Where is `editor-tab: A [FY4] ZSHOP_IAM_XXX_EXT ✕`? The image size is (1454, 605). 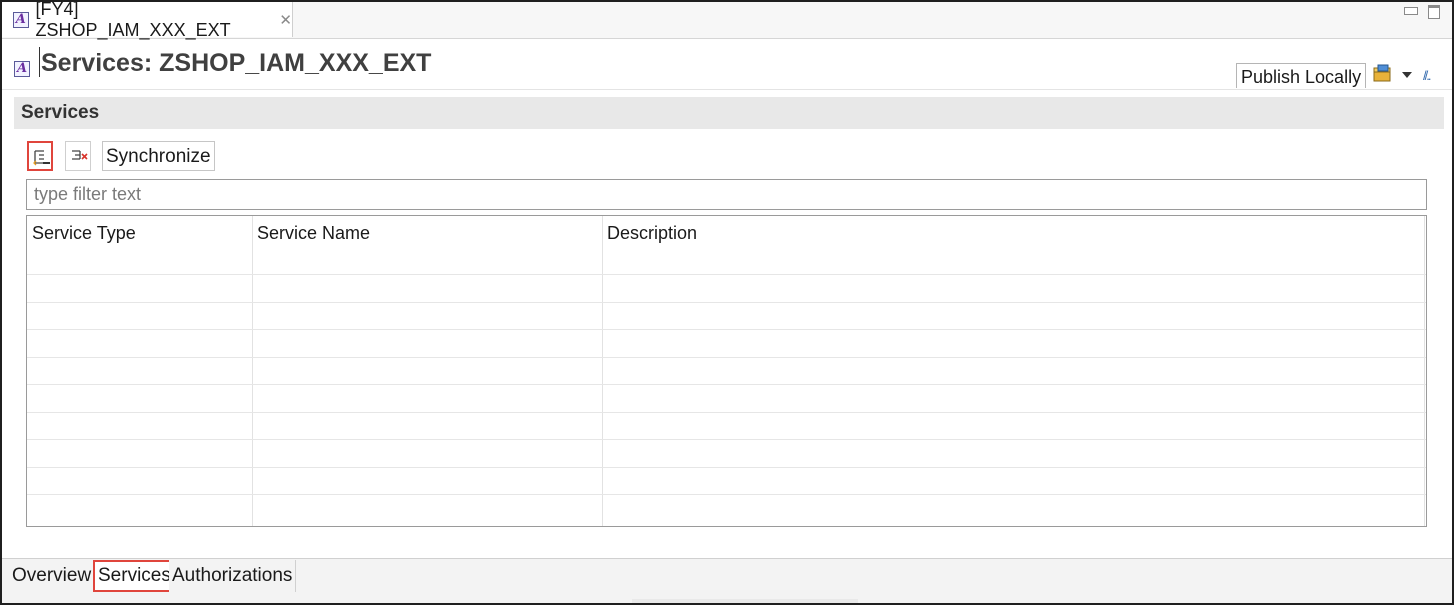
editor-tab: A [FY4] ZSHOP_IAM_XXX_EXT ✕ is located at coordinates (147, 21).